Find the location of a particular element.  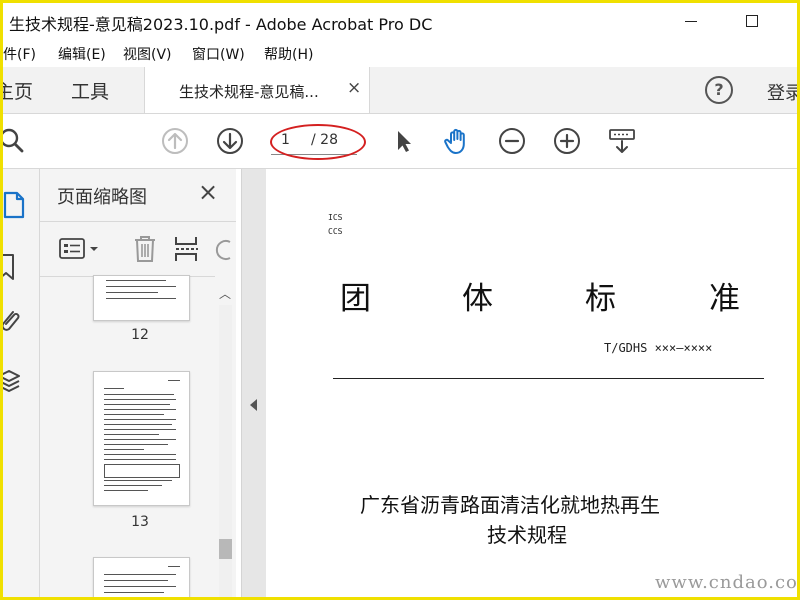

minimize-button is located at coordinates (691, 21).